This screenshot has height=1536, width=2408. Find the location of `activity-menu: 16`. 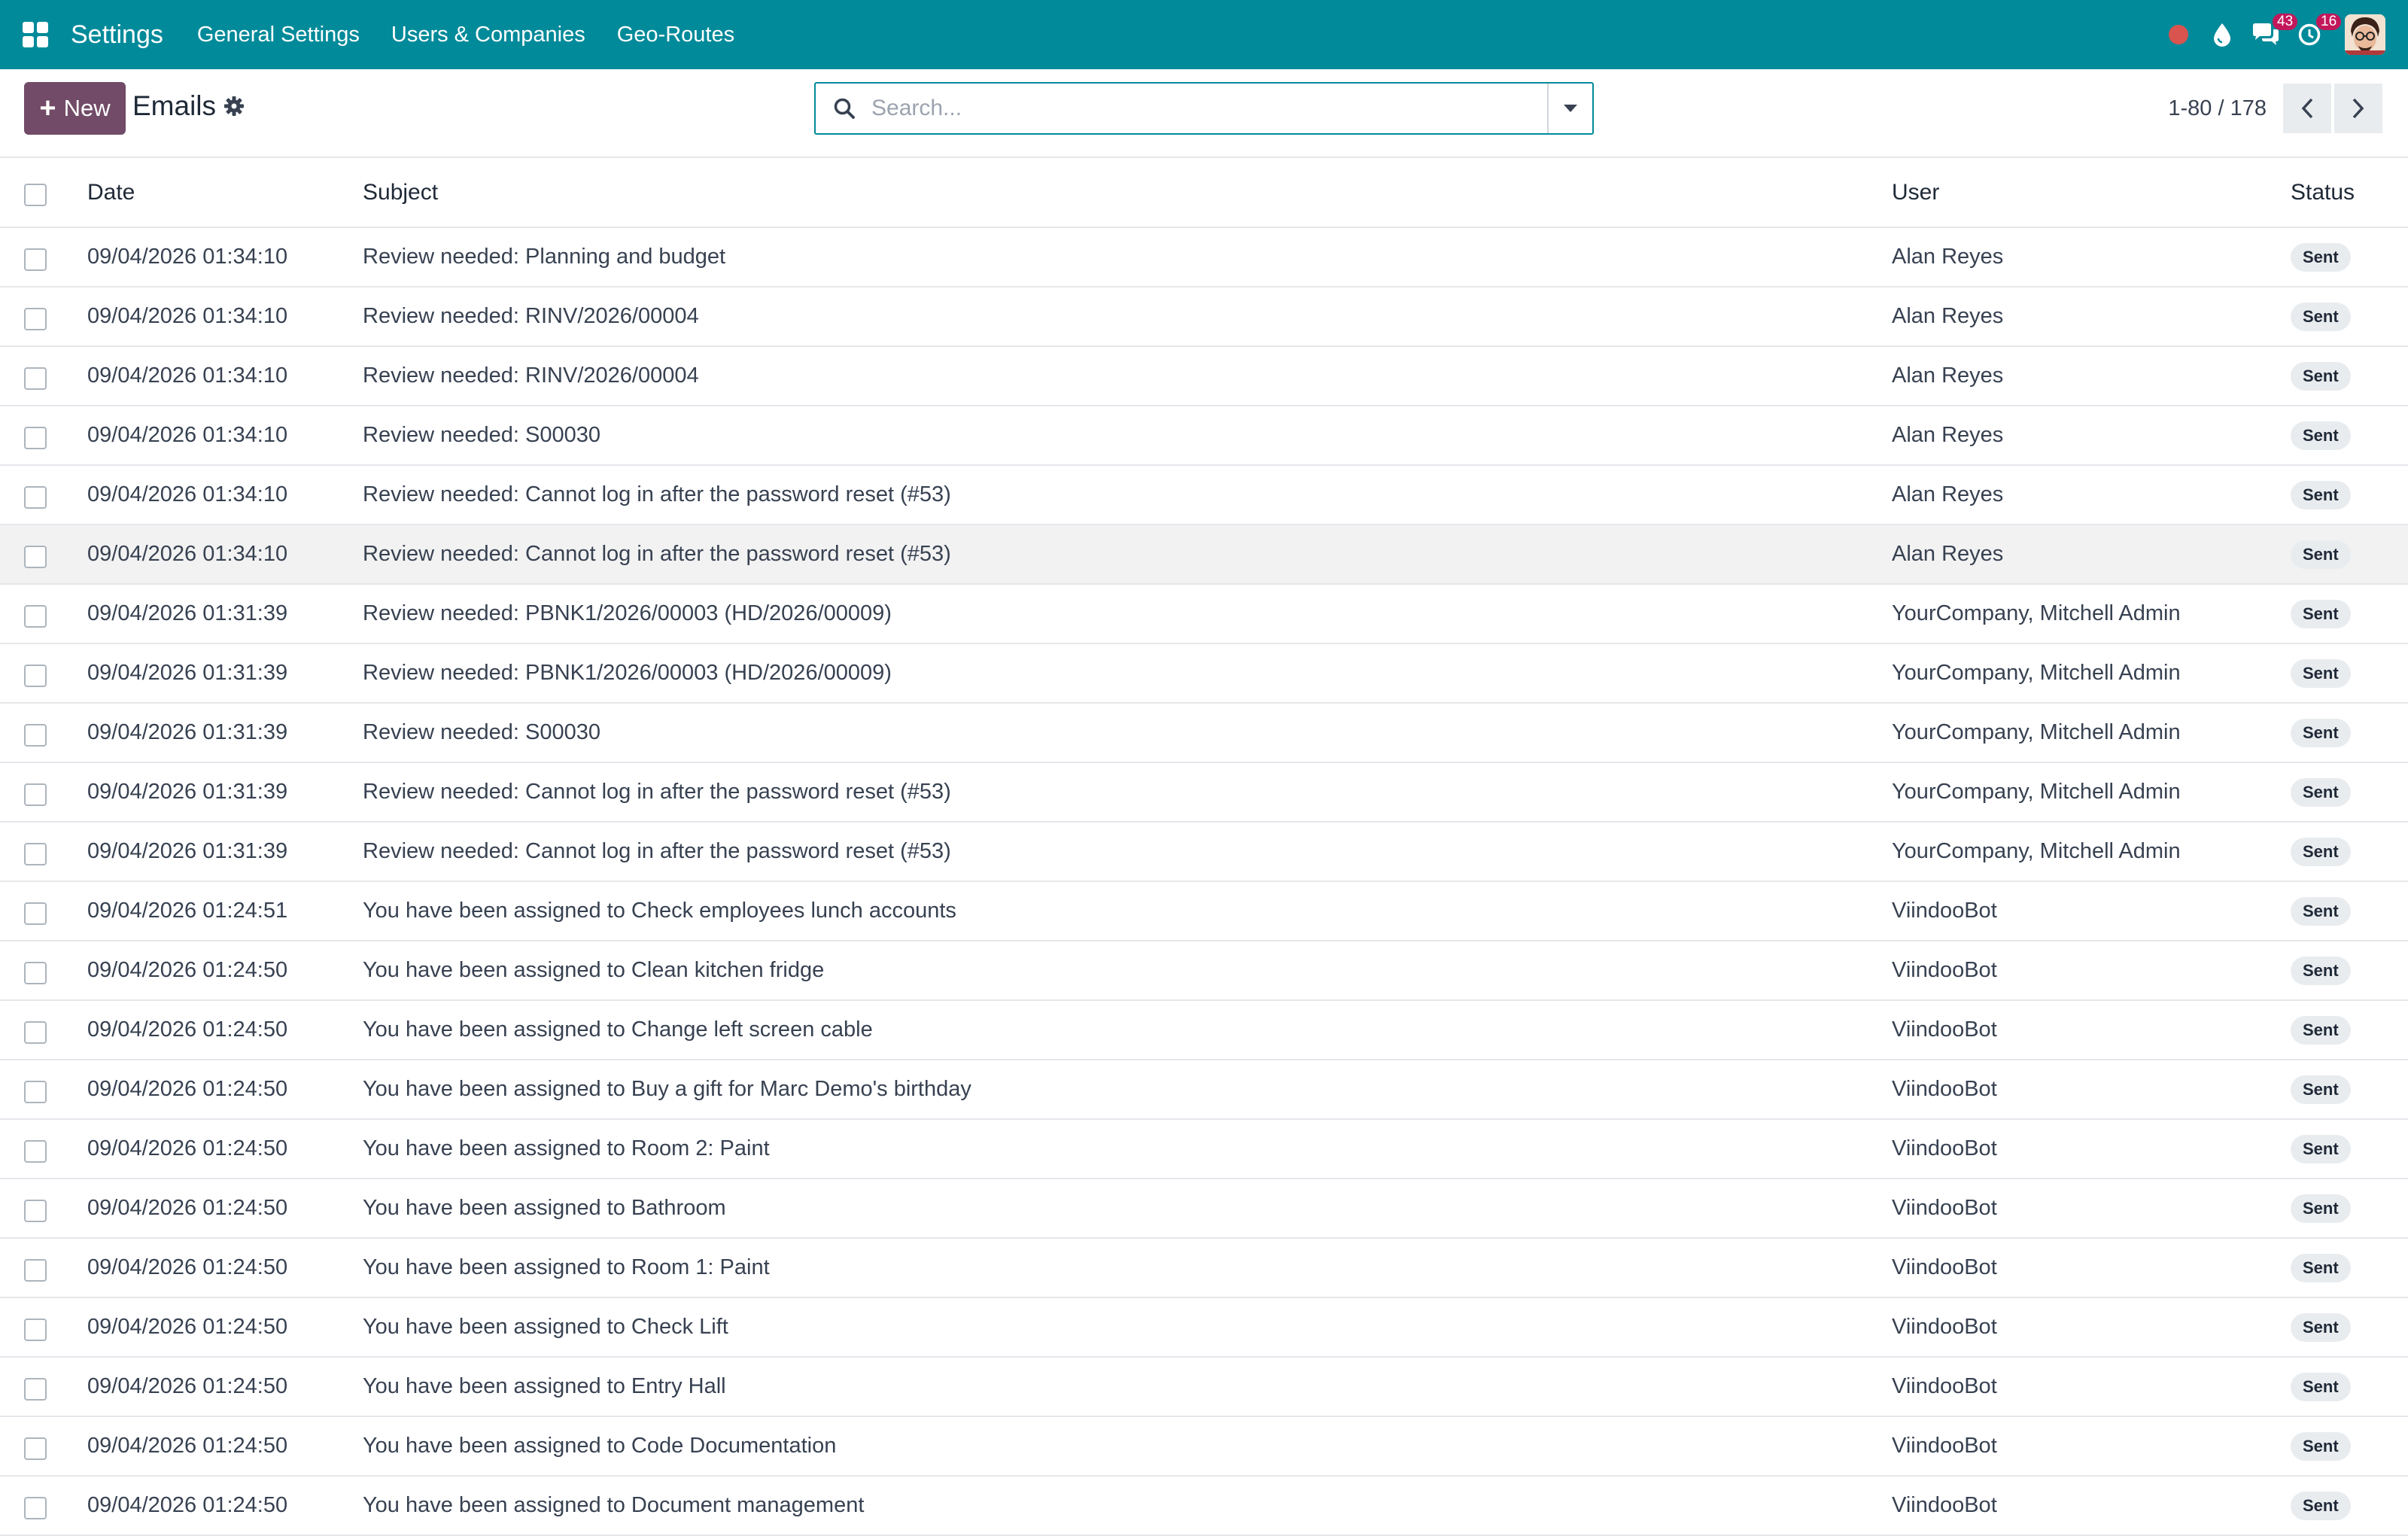

activity-menu: 16 is located at coordinates (2315, 34).